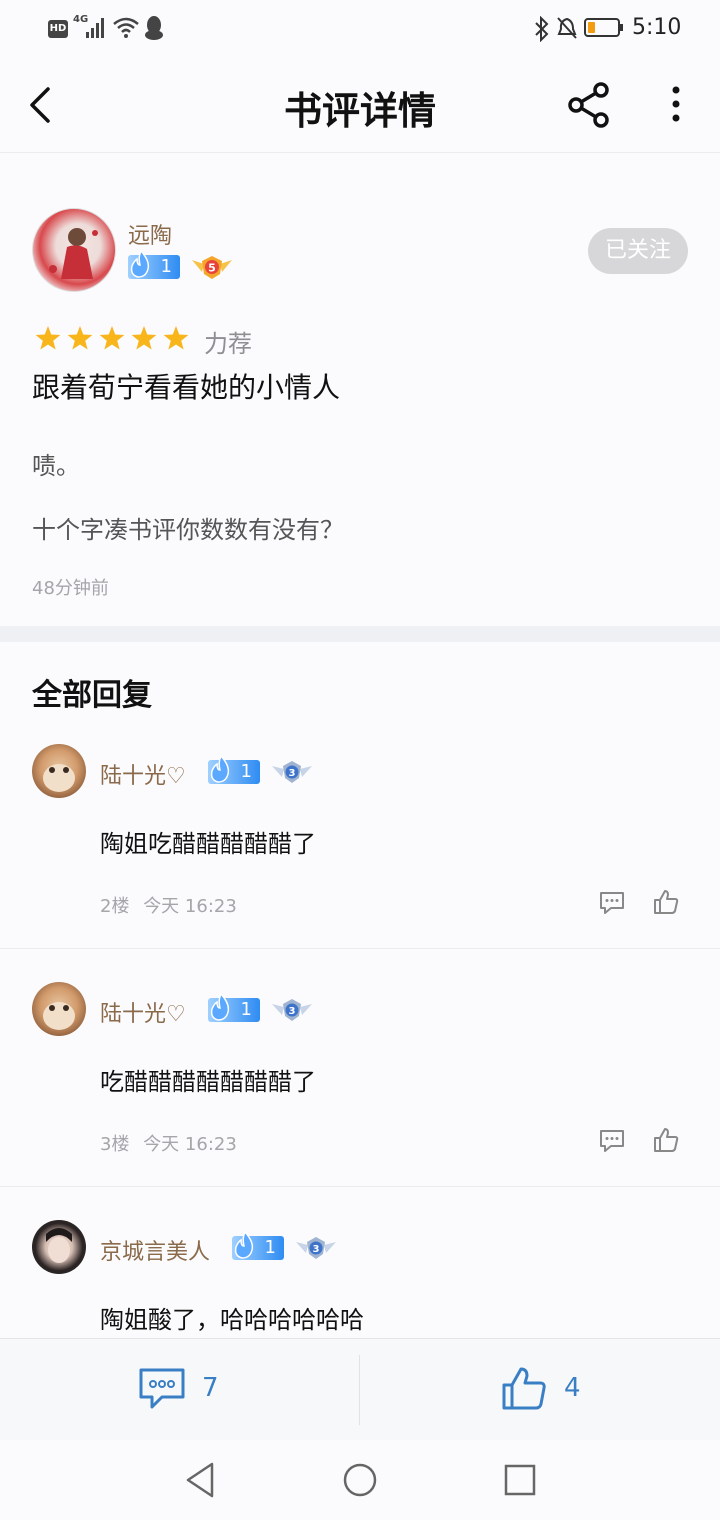 This screenshot has height=1520, width=720. I want to click on rank-5-badge-icon: 5, so click(212, 267).